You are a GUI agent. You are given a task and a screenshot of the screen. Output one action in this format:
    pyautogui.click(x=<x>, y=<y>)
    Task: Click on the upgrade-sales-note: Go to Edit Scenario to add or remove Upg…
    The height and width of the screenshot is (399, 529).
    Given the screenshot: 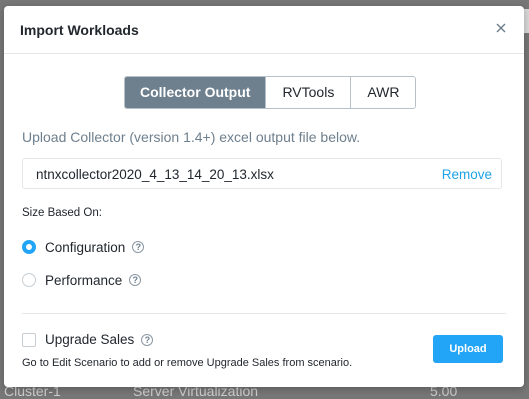 What is the action you would take?
    pyautogui.click(x=187, y=363)
    